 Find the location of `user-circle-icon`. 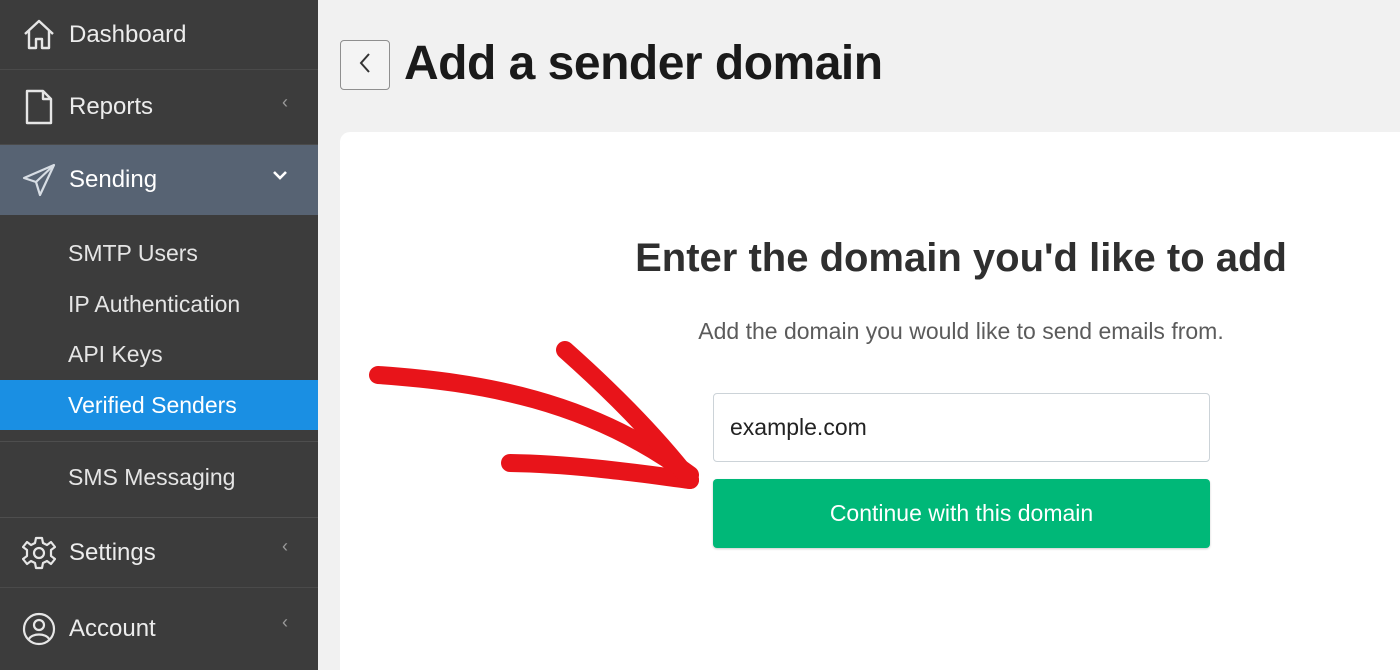

user-circle-icon is located at coordinates (39, 629).